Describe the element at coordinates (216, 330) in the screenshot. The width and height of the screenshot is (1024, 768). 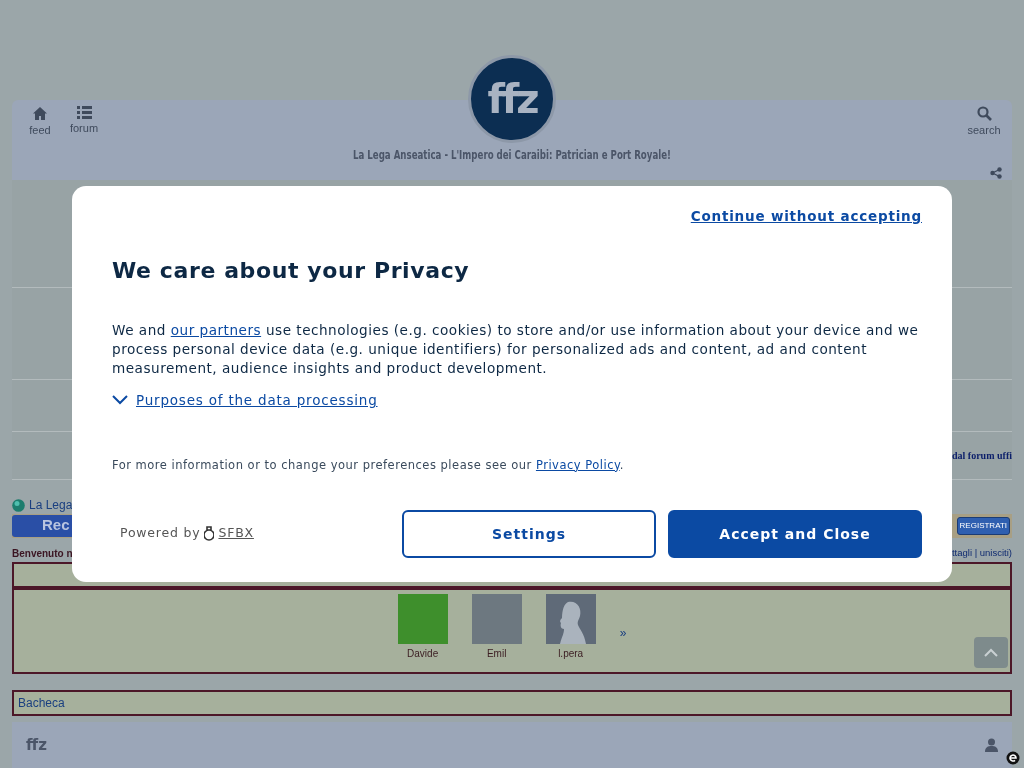
I see `partners-link: our partners` at that location.